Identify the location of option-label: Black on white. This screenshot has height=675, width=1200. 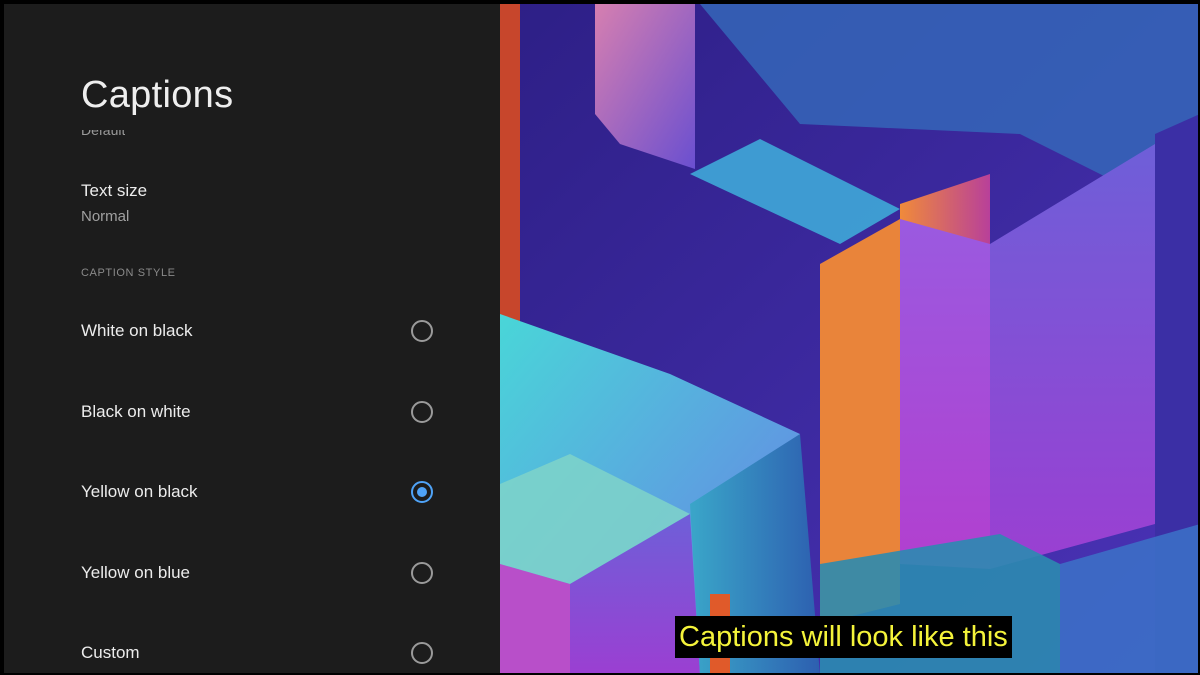
(136, 411).